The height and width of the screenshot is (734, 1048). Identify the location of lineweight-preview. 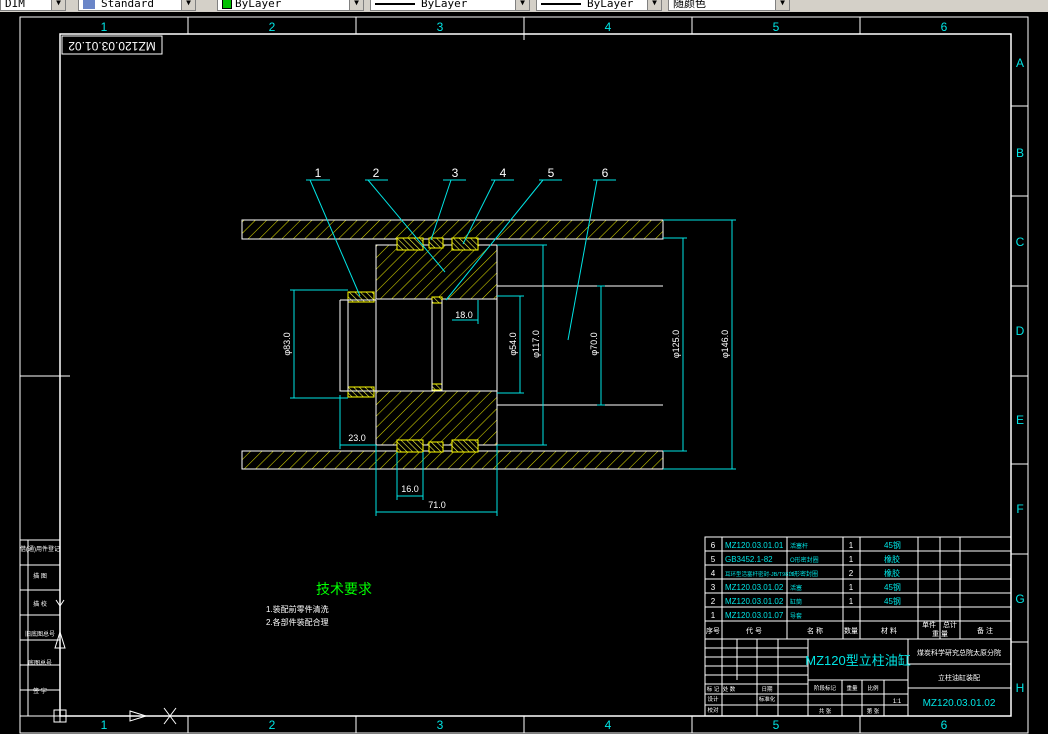
(561, 4).